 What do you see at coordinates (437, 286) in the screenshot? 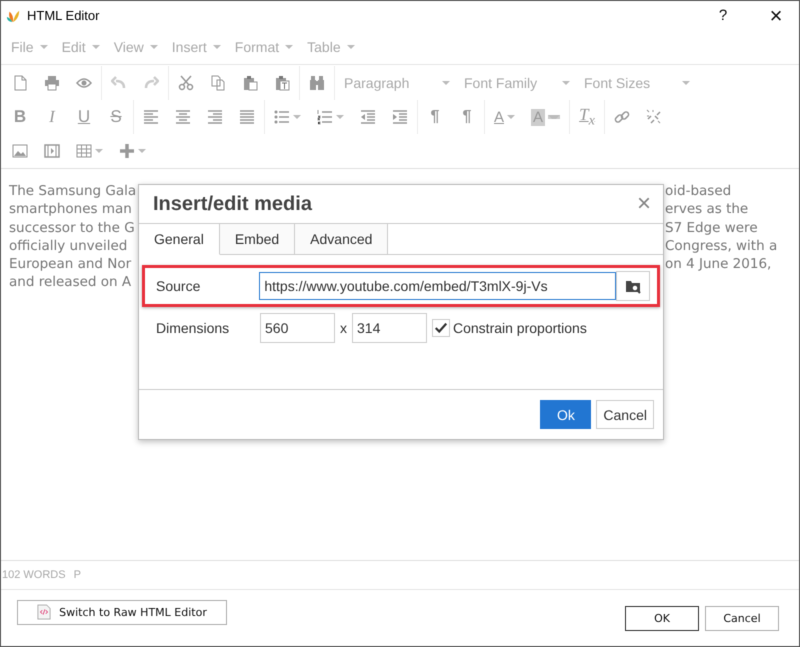
I see `source-field: https://www.youtube.com/embed/T3mlX-9j-Vs` at bounding box center [437, 286].